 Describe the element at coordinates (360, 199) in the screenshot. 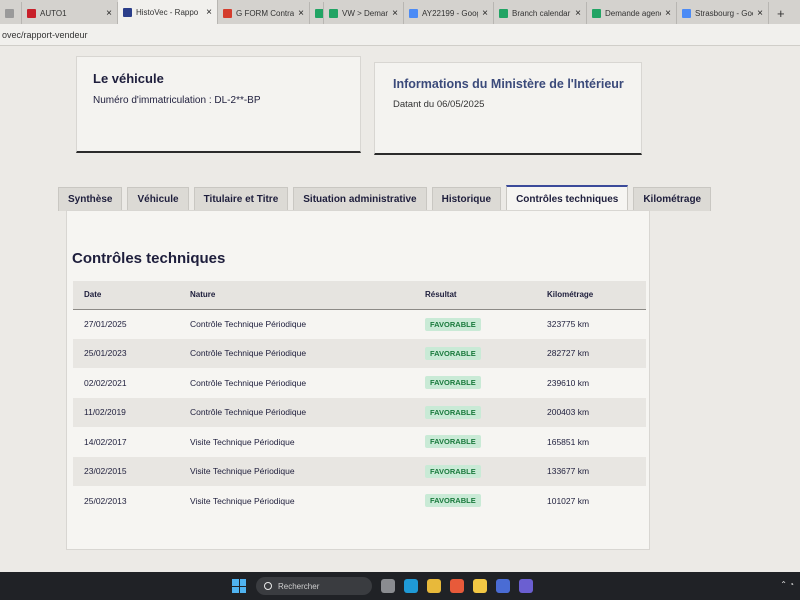

I see `tab-situation-administrative: Situation administrative` at that location.